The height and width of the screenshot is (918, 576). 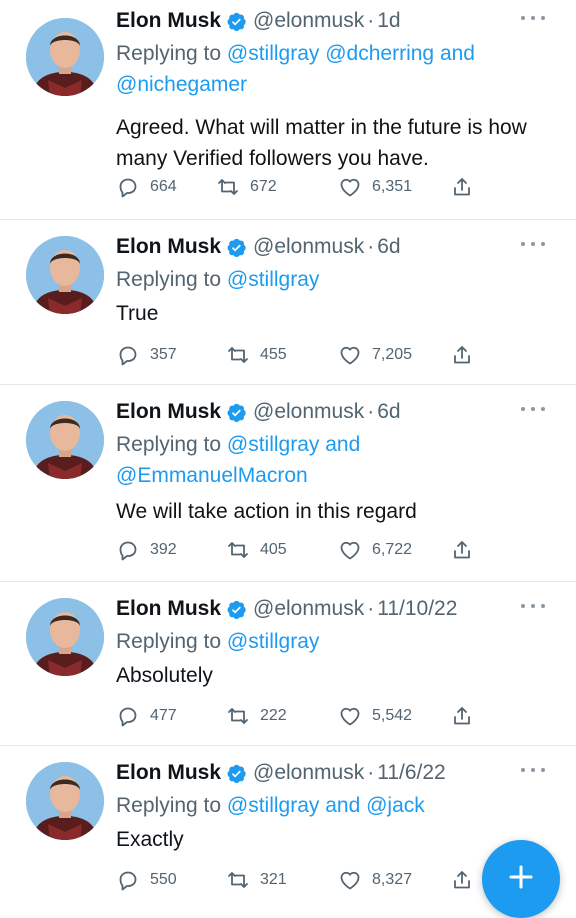 I want to click on compose-tweet-button, so click(x=521, y=879).